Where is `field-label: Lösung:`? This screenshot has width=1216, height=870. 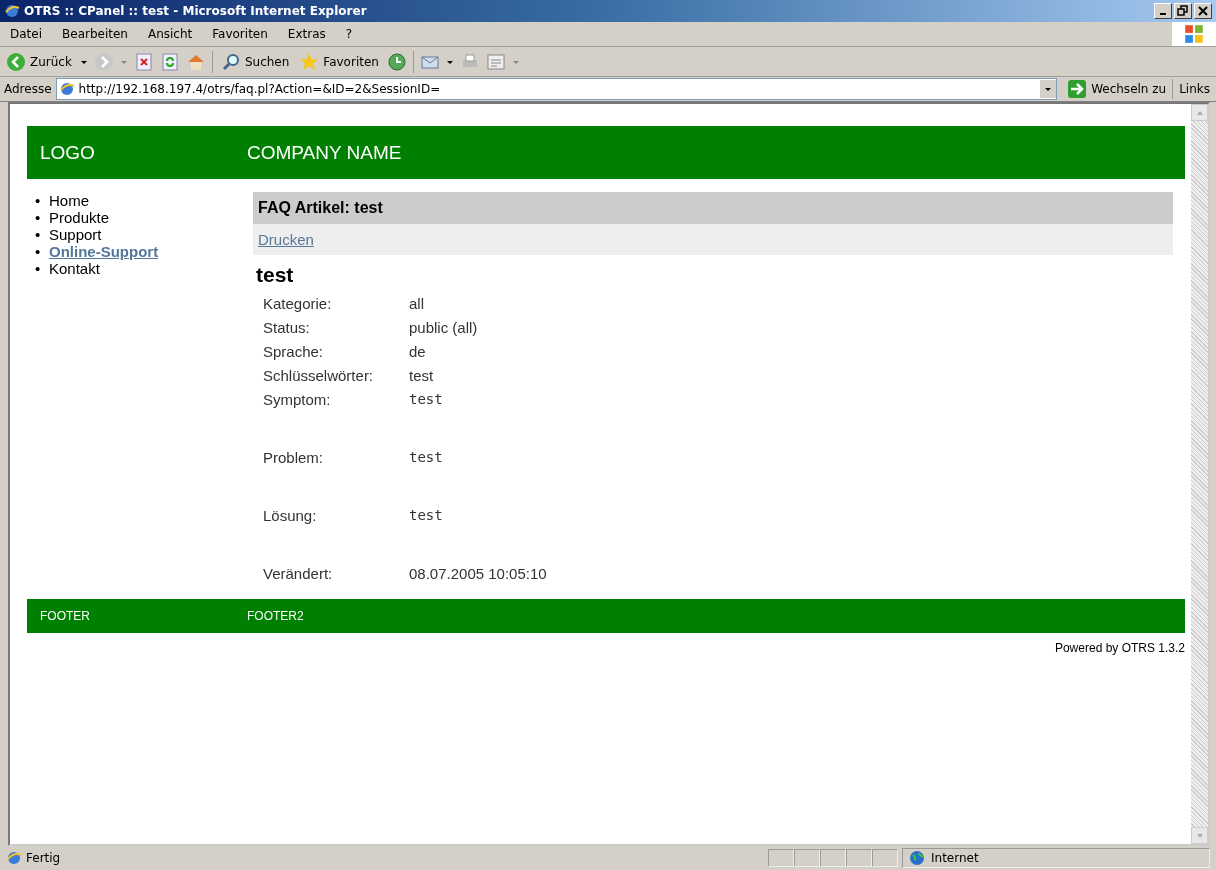
field-label: Lösung: is located at coordinates (290, 515).